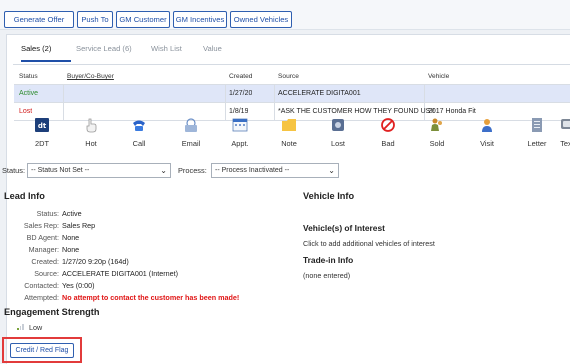  What do you see at coordinates (157, 262) in the screenshot?
I see `lead-field: Created: 1/27/20 9:20p (164d)` at bounding box center [157, 262].